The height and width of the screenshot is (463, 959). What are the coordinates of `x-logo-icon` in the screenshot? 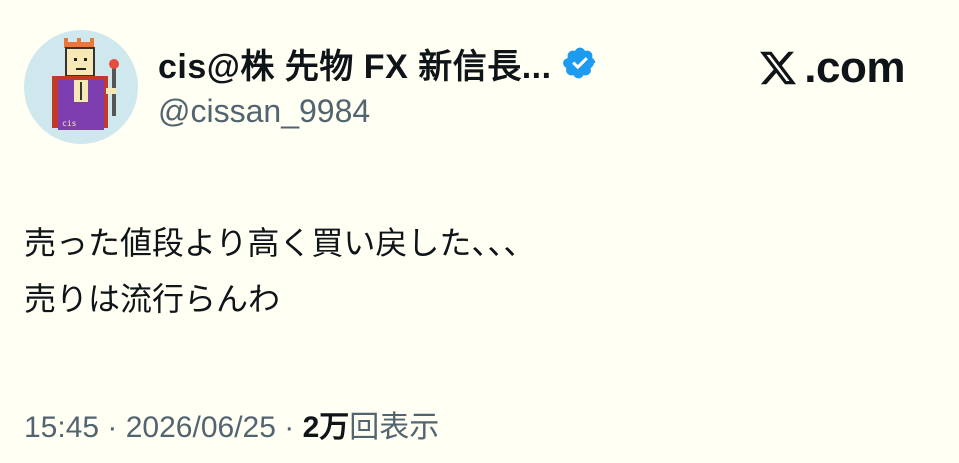 It's located at (778, 68).